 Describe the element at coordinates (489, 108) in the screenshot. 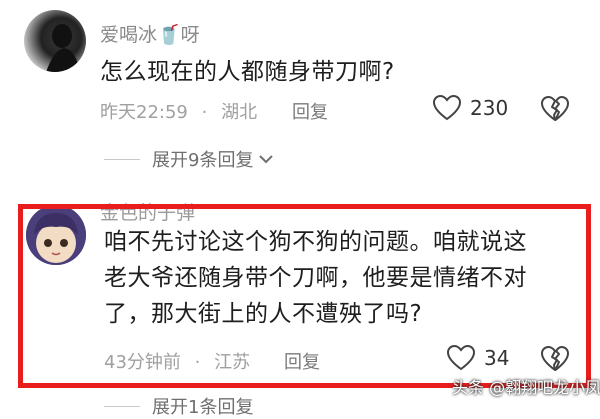

I see `like-count: 230` at that location.